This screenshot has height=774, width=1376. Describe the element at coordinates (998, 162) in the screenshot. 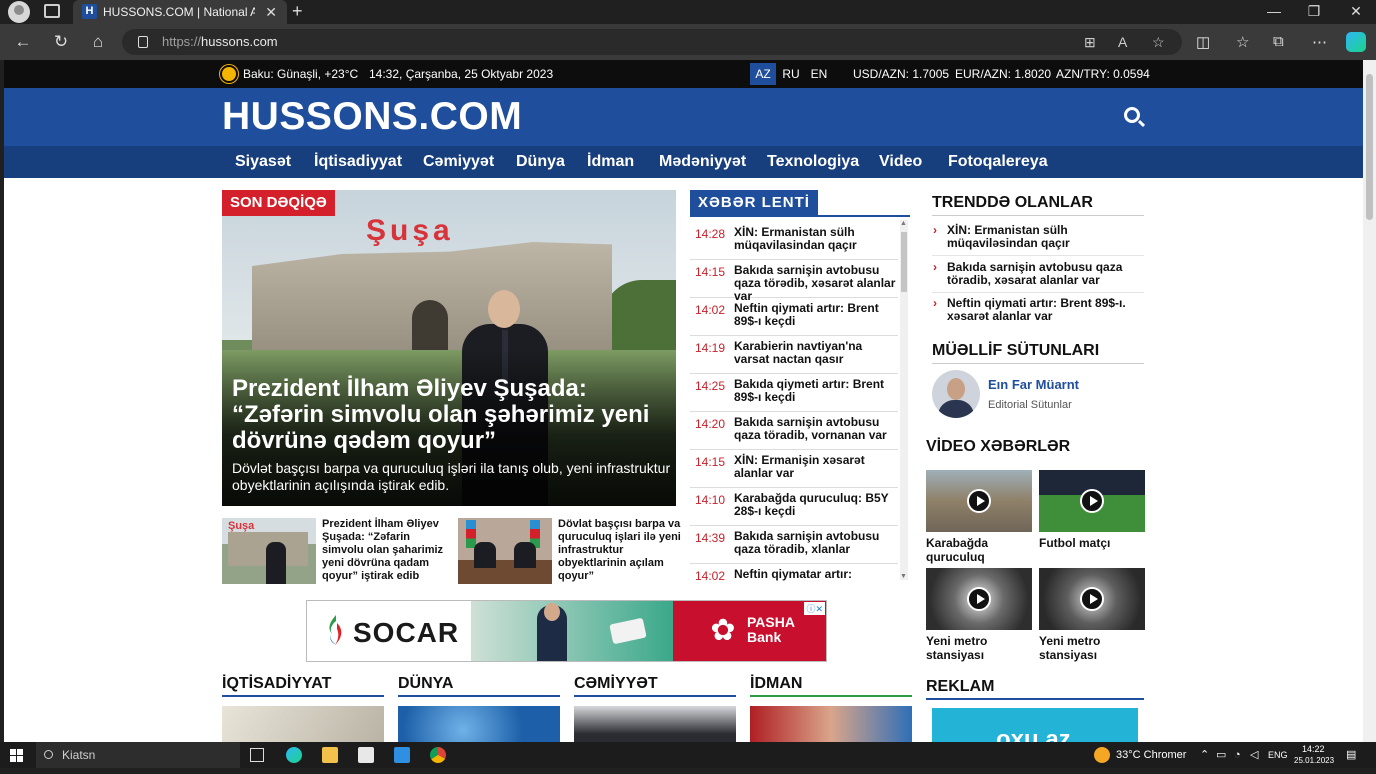

I see `nav-fotoqalereya: Fotoqalereya` at that location.